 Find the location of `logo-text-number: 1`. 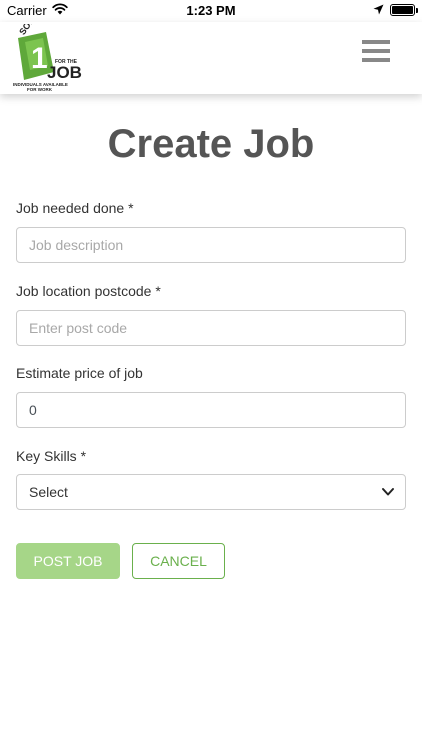

logo-text-number: 1 is located at coordinates (39, 58).